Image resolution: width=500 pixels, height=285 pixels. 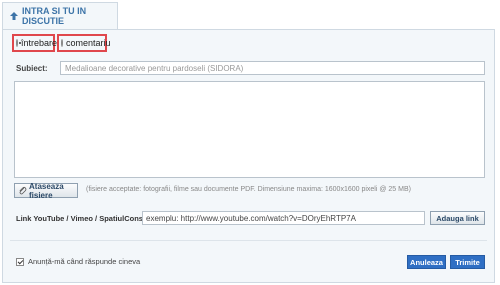 What do you see at coordinates (39, 43) in the screenshot?
I see `radio-intrebare-label: întrebare` at bounding box center [39, 43].